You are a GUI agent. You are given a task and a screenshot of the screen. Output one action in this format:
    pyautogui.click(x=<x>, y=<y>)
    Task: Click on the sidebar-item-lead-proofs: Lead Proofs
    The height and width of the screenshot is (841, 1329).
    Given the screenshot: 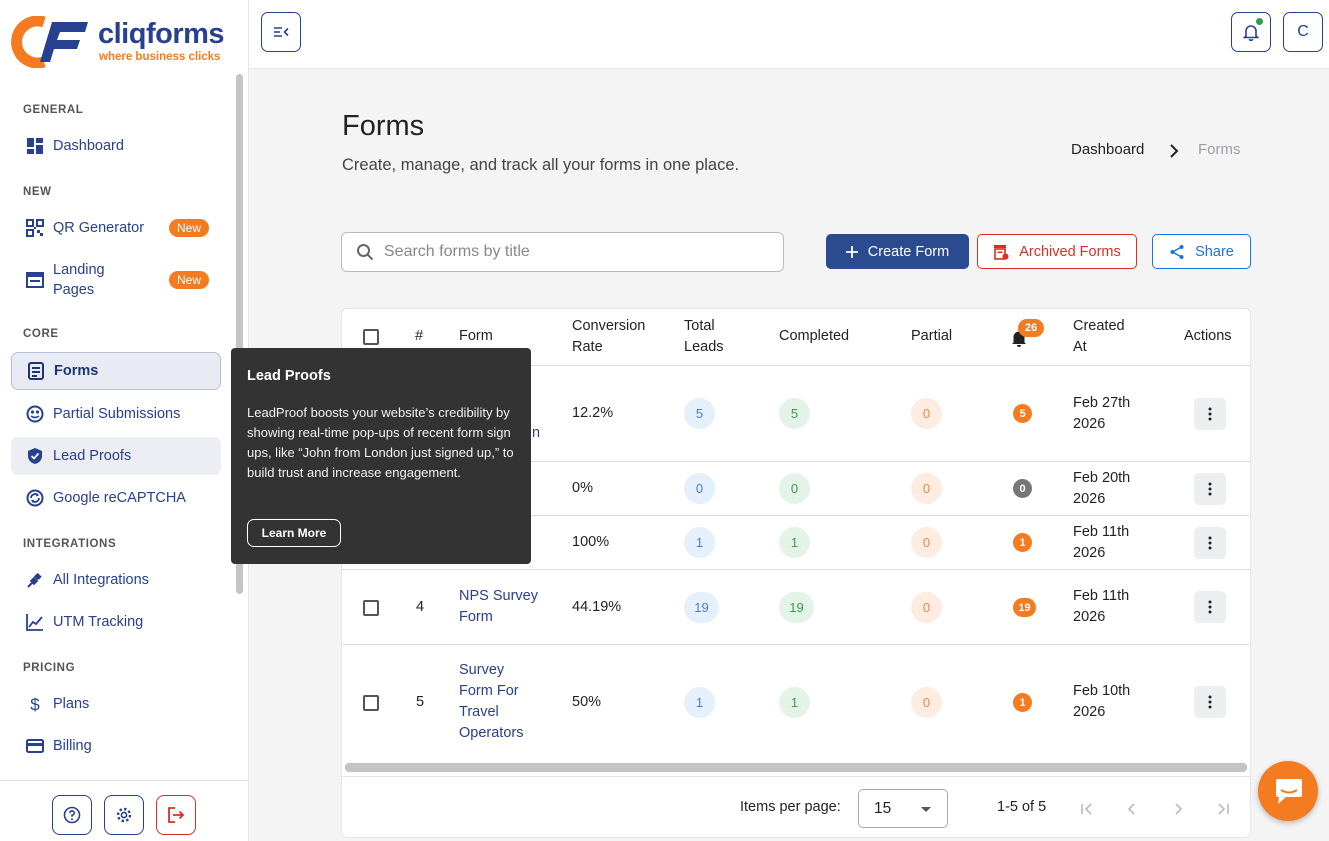 What is the action you would take?
    pyautogui.click(x=116, y=456)
    